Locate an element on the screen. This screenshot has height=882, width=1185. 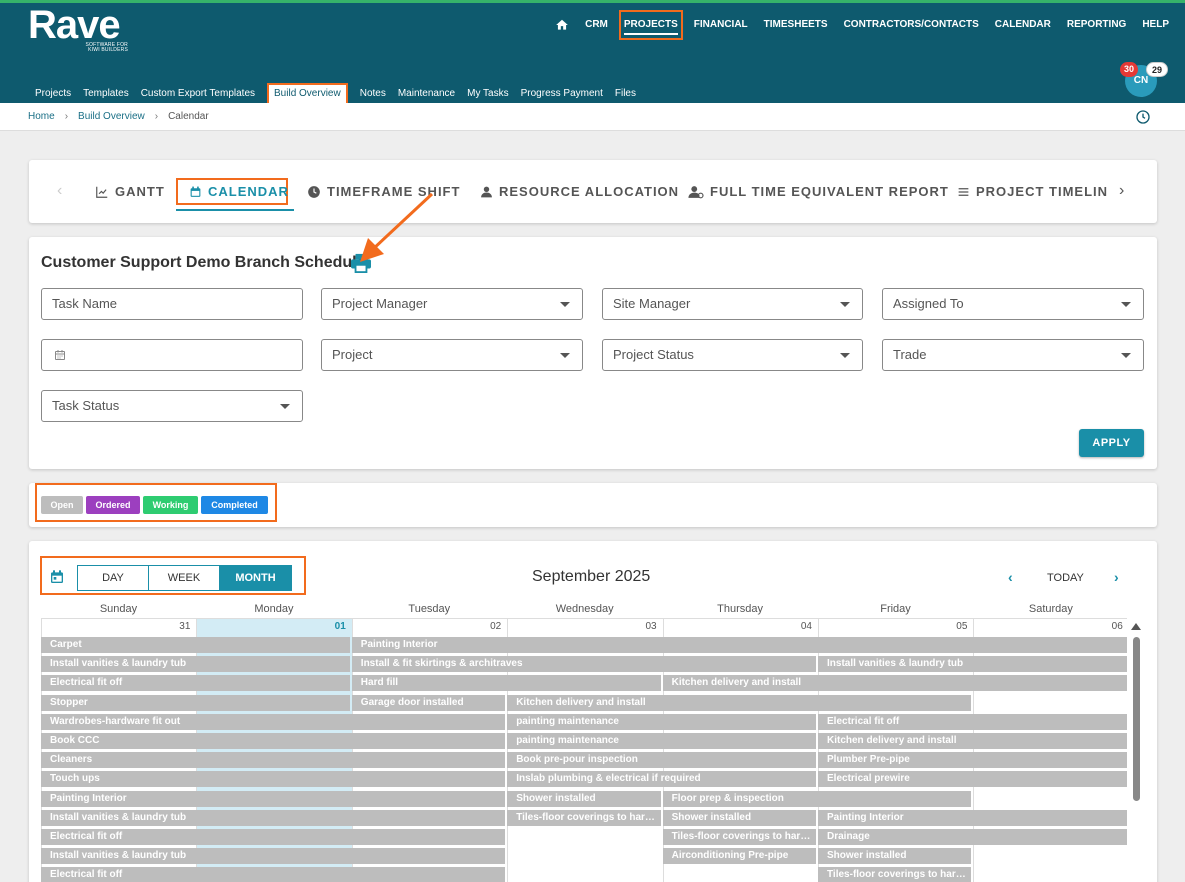
calendar-event: Book CCC is located at coordinates (273, 741).